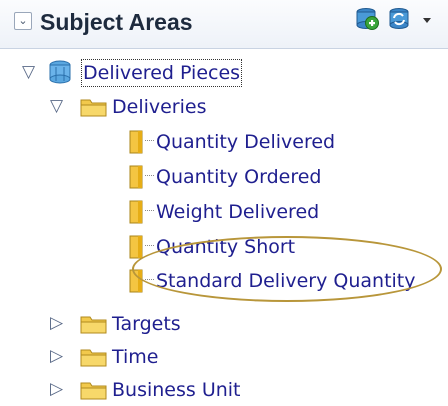  Describe the element at coordinates (238, 177) in the screenshot. I see `column-label: Quantity Ordered` at that location.